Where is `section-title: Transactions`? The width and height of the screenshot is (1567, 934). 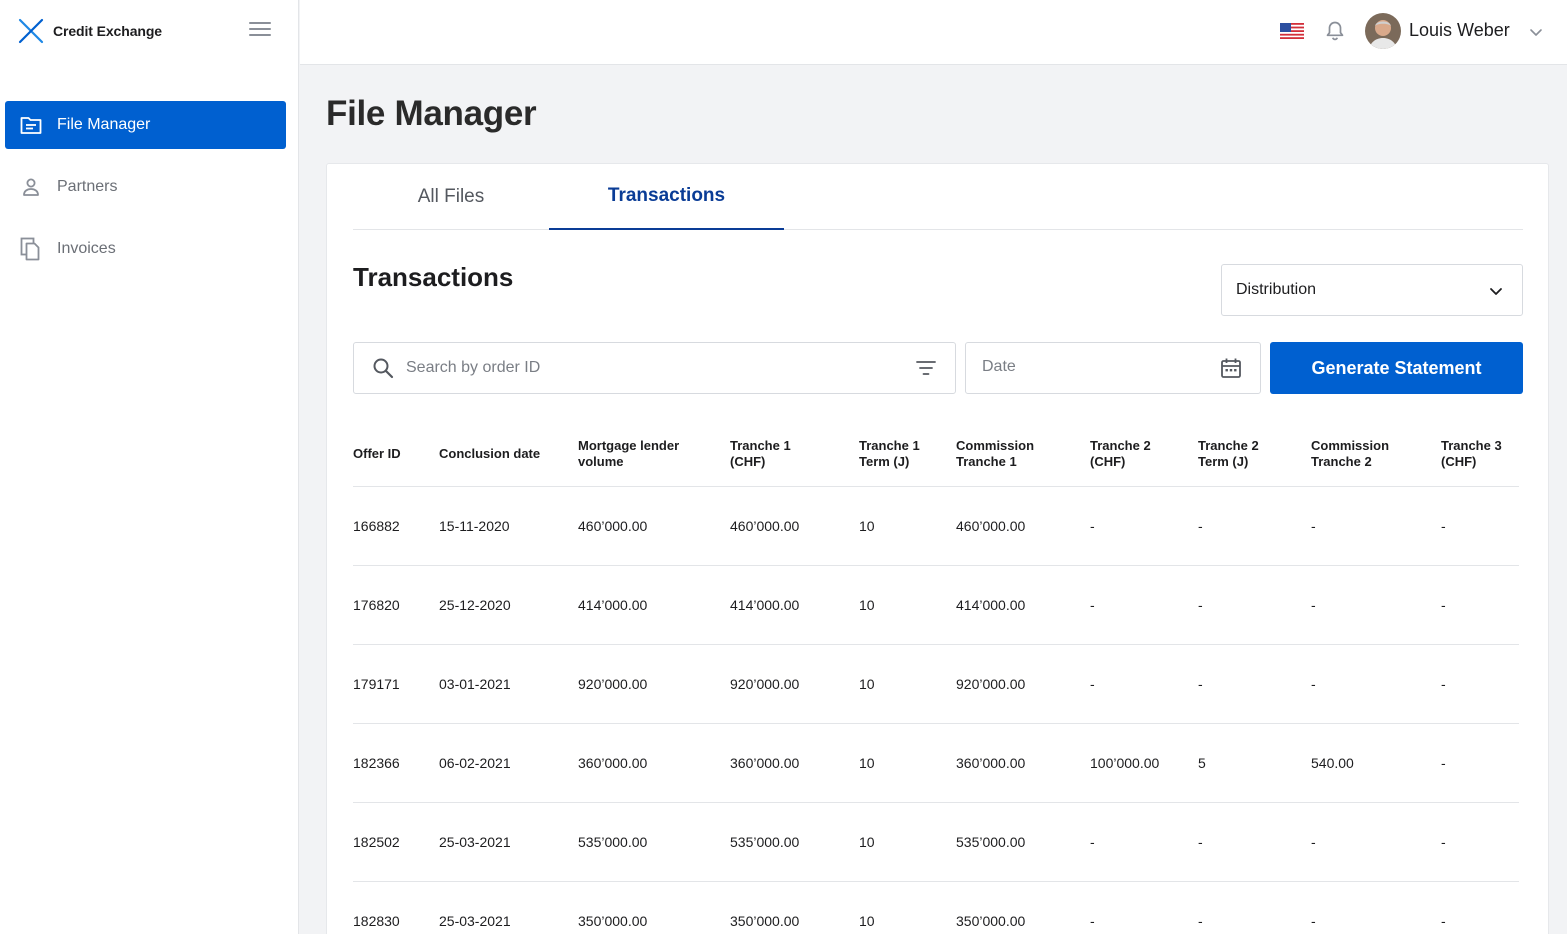
section-title: Transactions is located at coordinates (433, 277).